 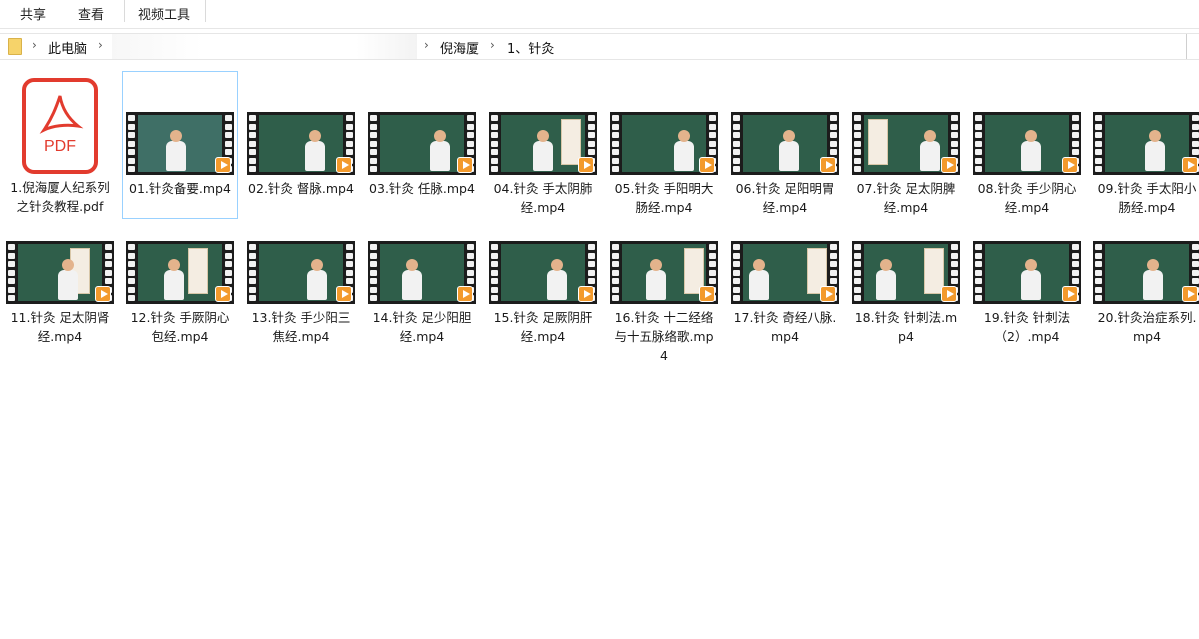 What do you see at coordinates (91, 13) in the screenshot?
I see `tab-view: 查看` at bounding box center [91, 13].